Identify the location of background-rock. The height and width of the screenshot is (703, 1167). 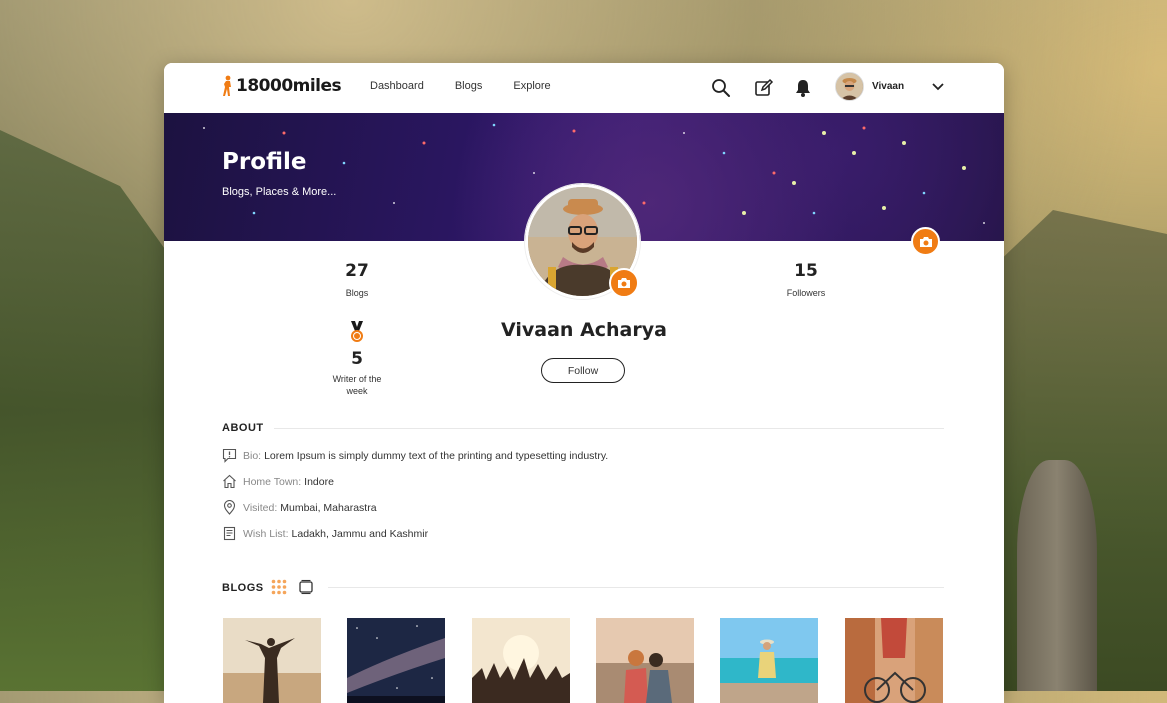
(1057, 575).